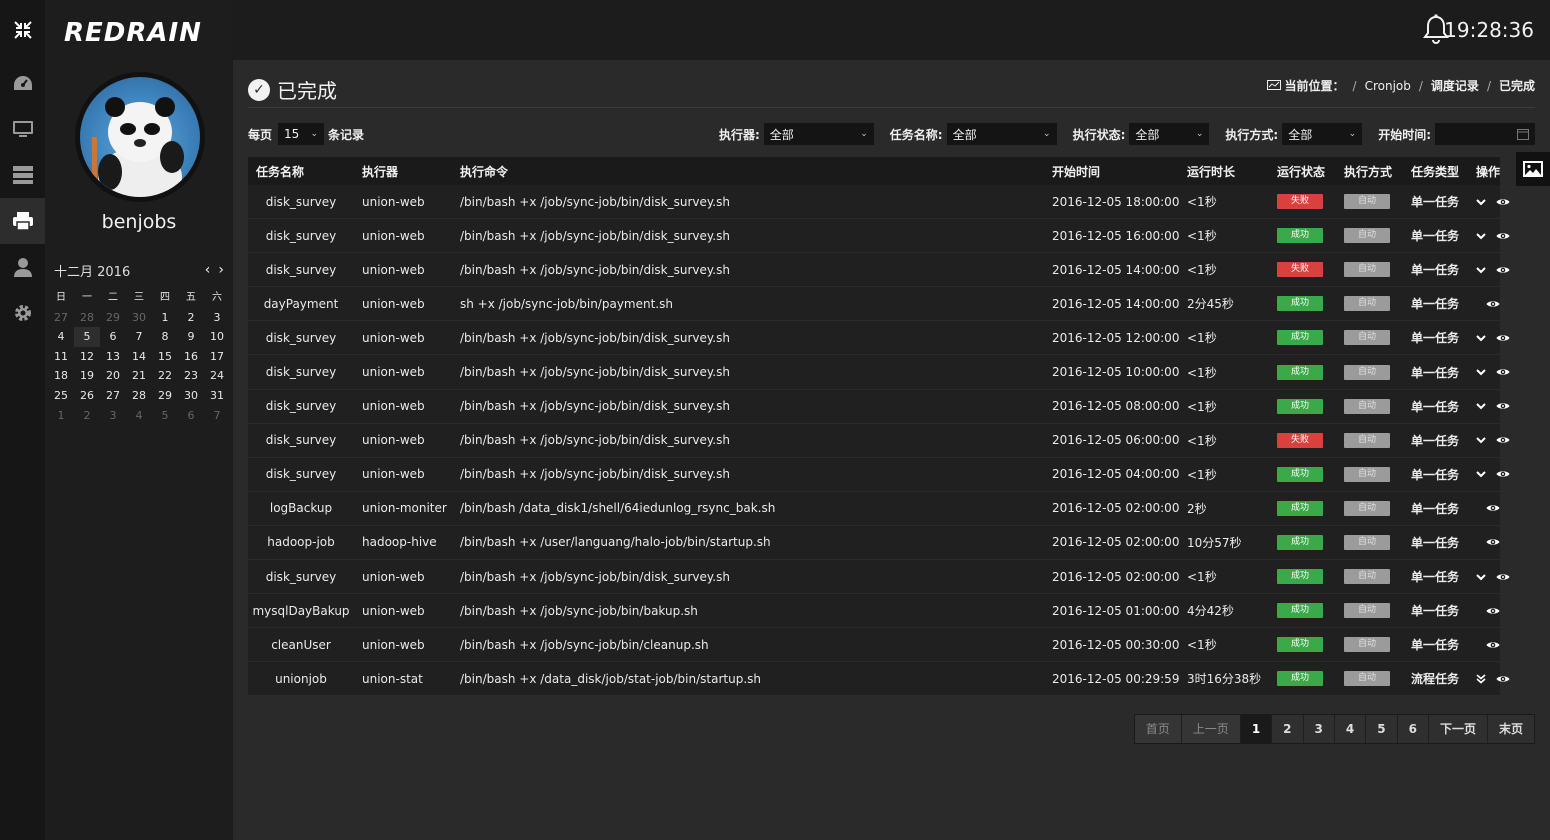 The height and width of the screenshot is (840, 1550). What do you see at coordinates (1288, 729) in the screenshot?
I see `page-2-button: 2` at bounding box center [1288, 729].